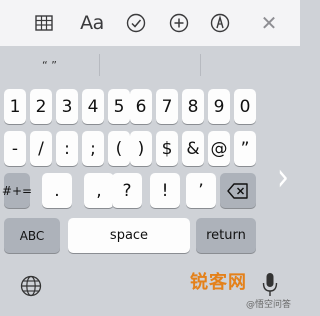 This screenshot has width=320, height=316. Describe the element at coordinates (49, 65) in the screenshot. I see `suggestion-item: “ ”` at that location.